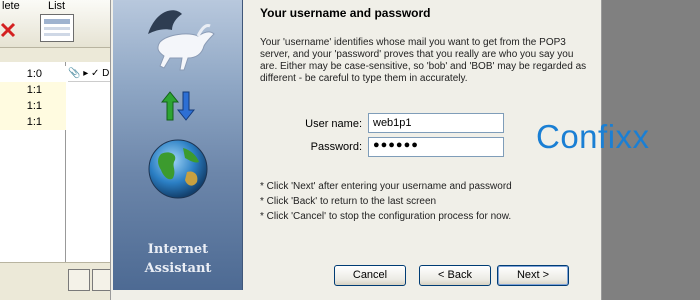  What do you see at coordinates (178, 106) in the screenshot?
I see `transfer-arrows-icon` at bounding box center [178, 106].